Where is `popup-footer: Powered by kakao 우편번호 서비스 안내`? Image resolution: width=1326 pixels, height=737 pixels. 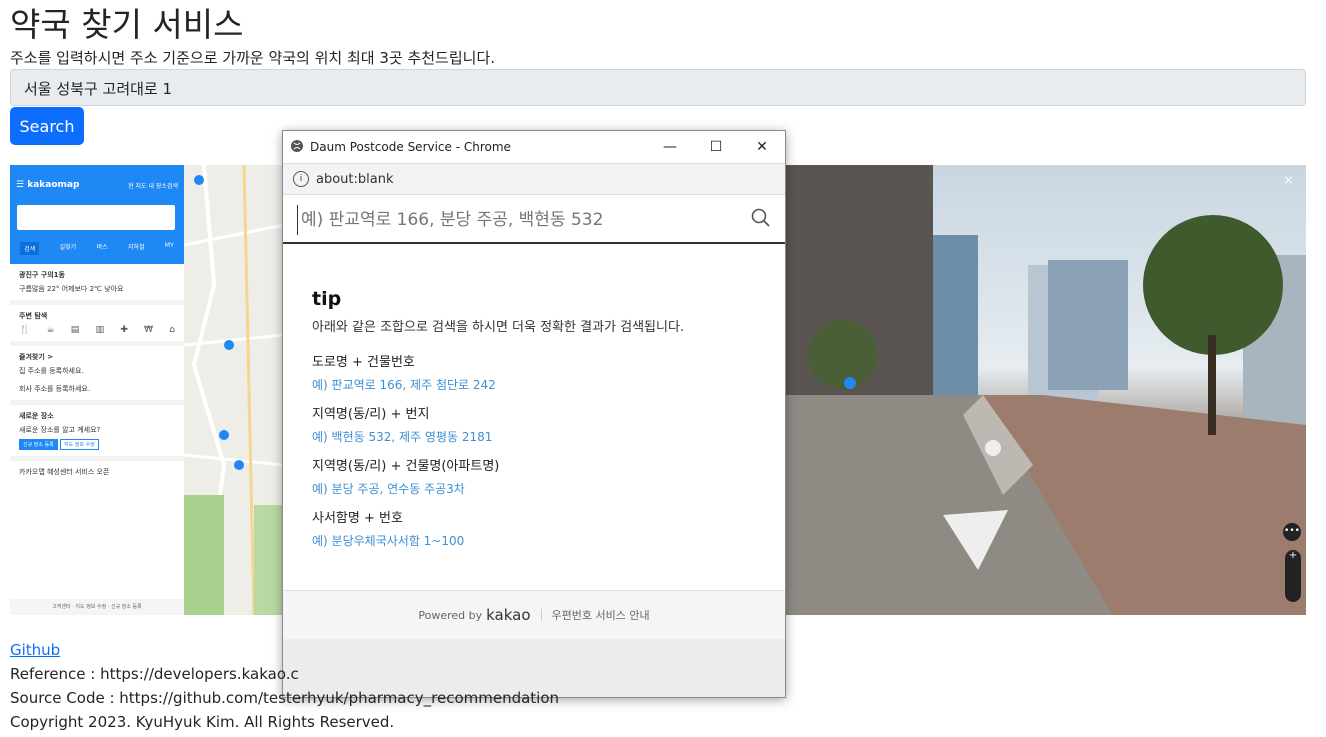
popup-footer: Powered by kakao 우편번호 서비스 안내 is located at coordinates (534, 614).